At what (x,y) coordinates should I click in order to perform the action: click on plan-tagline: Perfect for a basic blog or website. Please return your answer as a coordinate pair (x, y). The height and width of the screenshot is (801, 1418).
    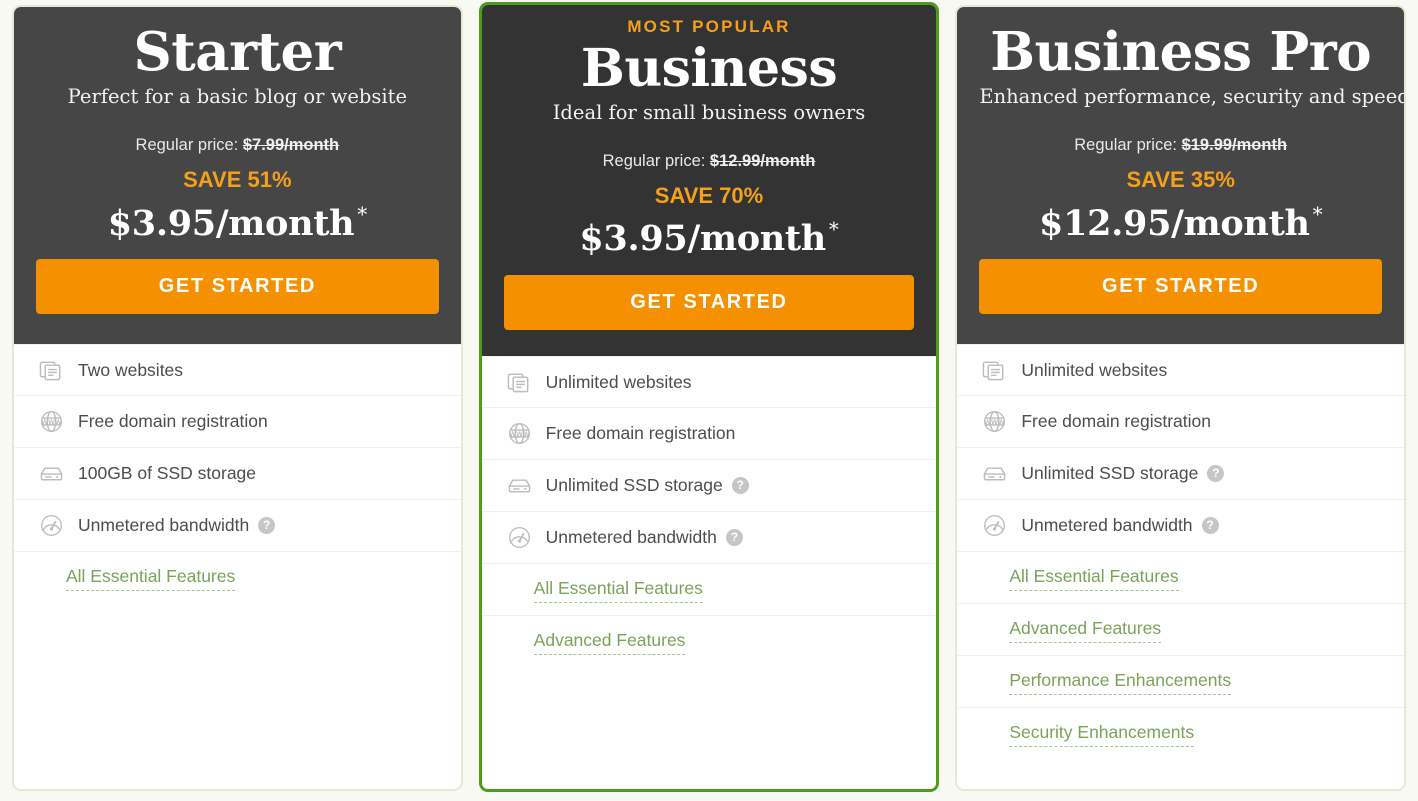
    Looking at the image, I should click on (237, 97).